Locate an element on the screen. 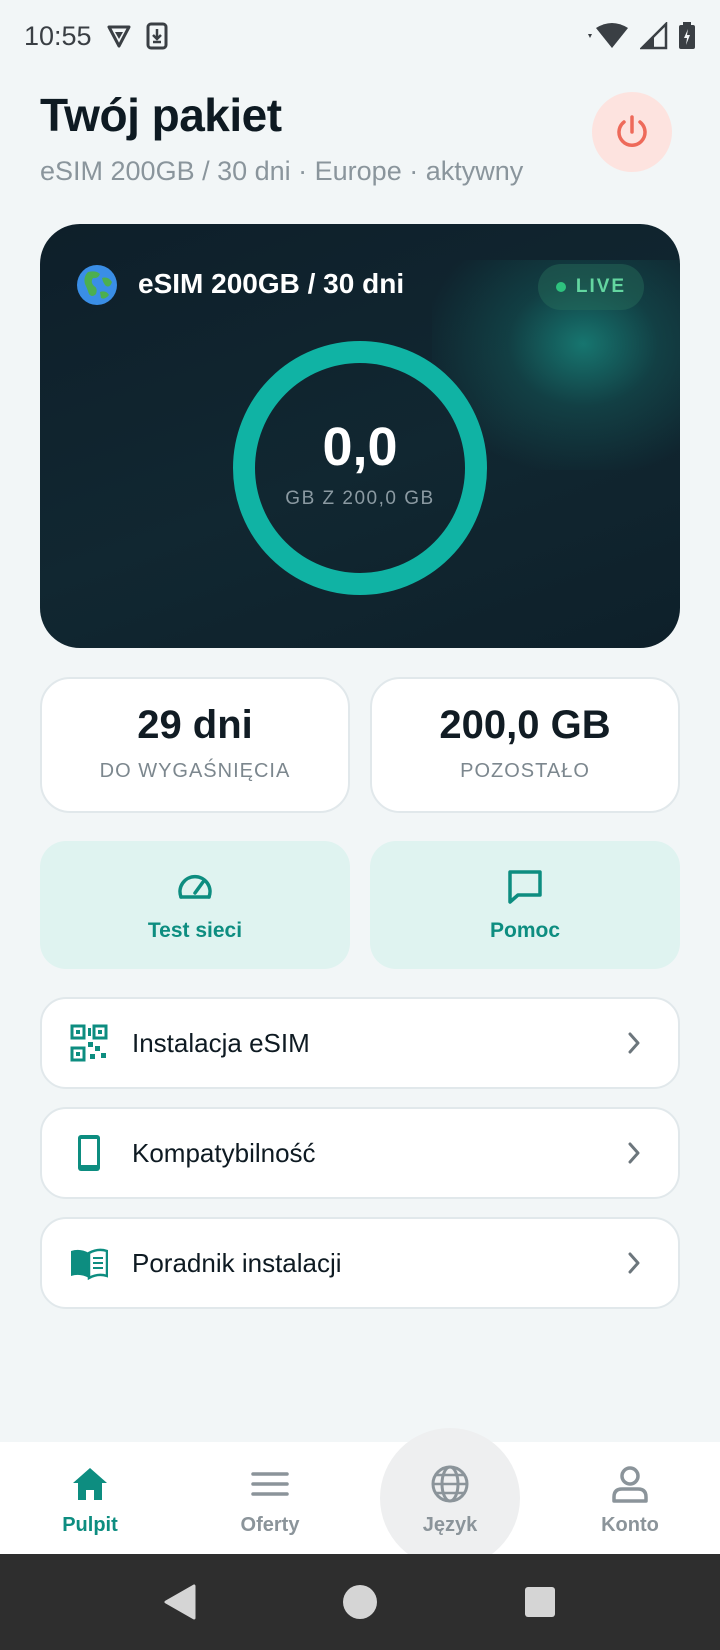 This screenshot has width=720, height=1650. menu-item-label: Instalacja eSIM is located at coordinates (221, 1042).